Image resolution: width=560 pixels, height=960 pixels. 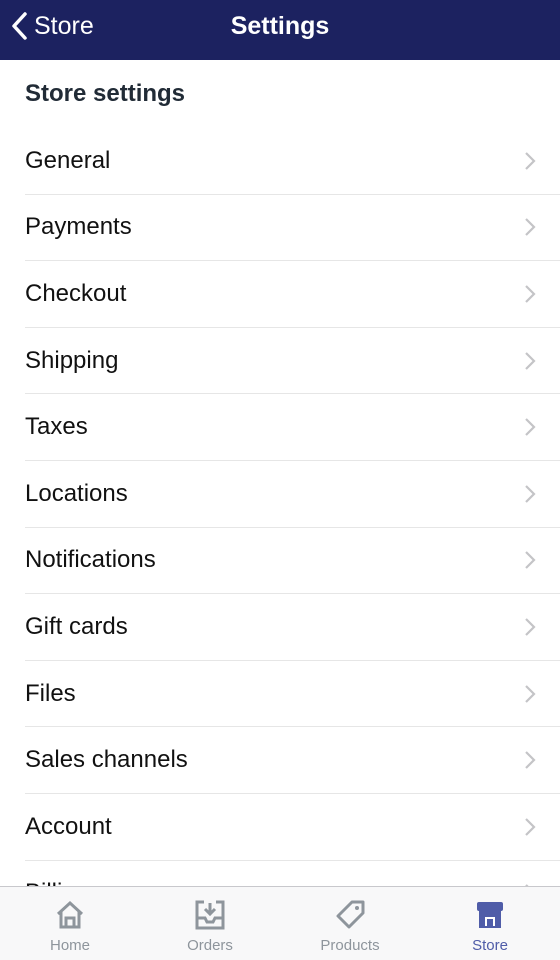 What do you see at coordinates (490, 915) in the screenshot?
I see `storefront-icon` at bounding box center [490, 915].